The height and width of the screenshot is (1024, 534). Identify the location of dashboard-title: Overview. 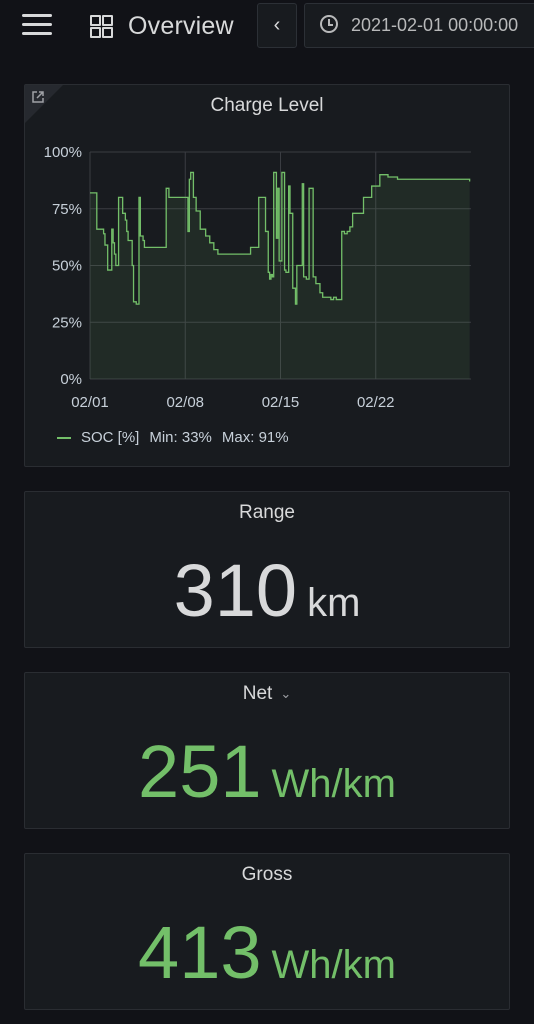
(181, 26).